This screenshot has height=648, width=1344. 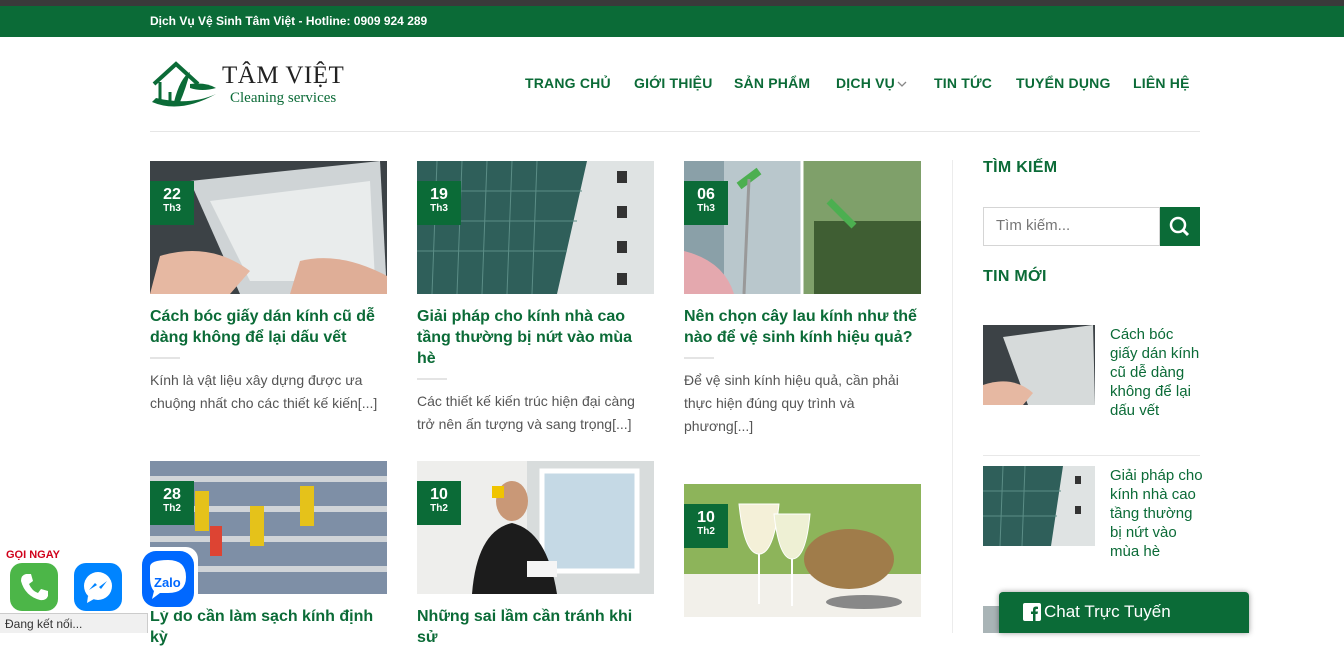 I want to click on site-logo: TÂM VIỆT Cleaning services, so click(x=255, y=84).